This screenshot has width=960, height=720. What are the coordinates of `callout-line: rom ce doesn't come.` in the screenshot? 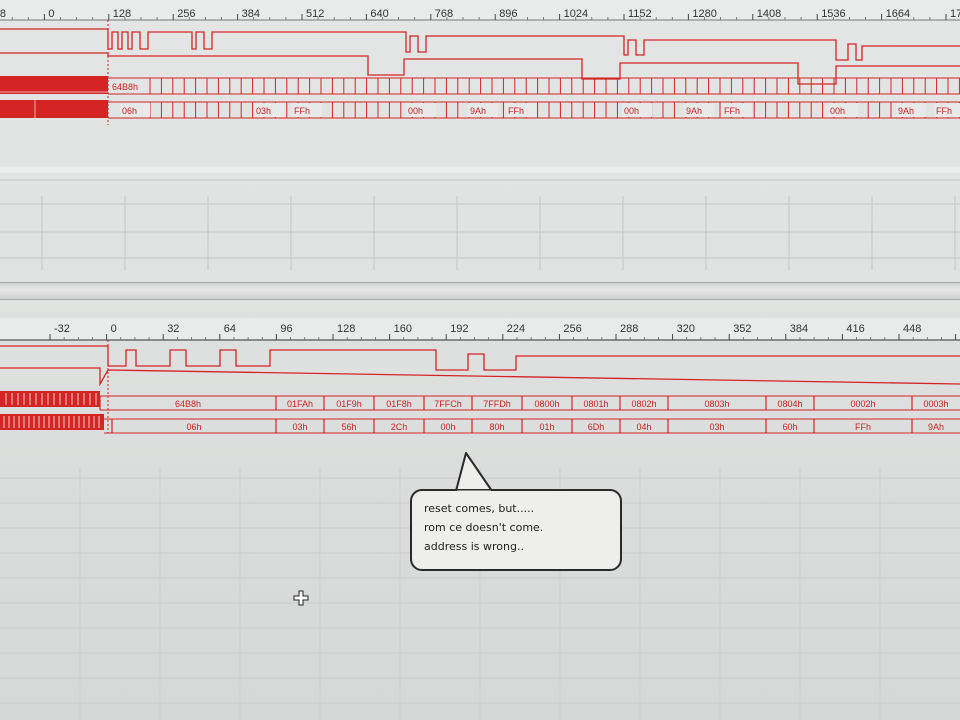 It's located at (484, 527).